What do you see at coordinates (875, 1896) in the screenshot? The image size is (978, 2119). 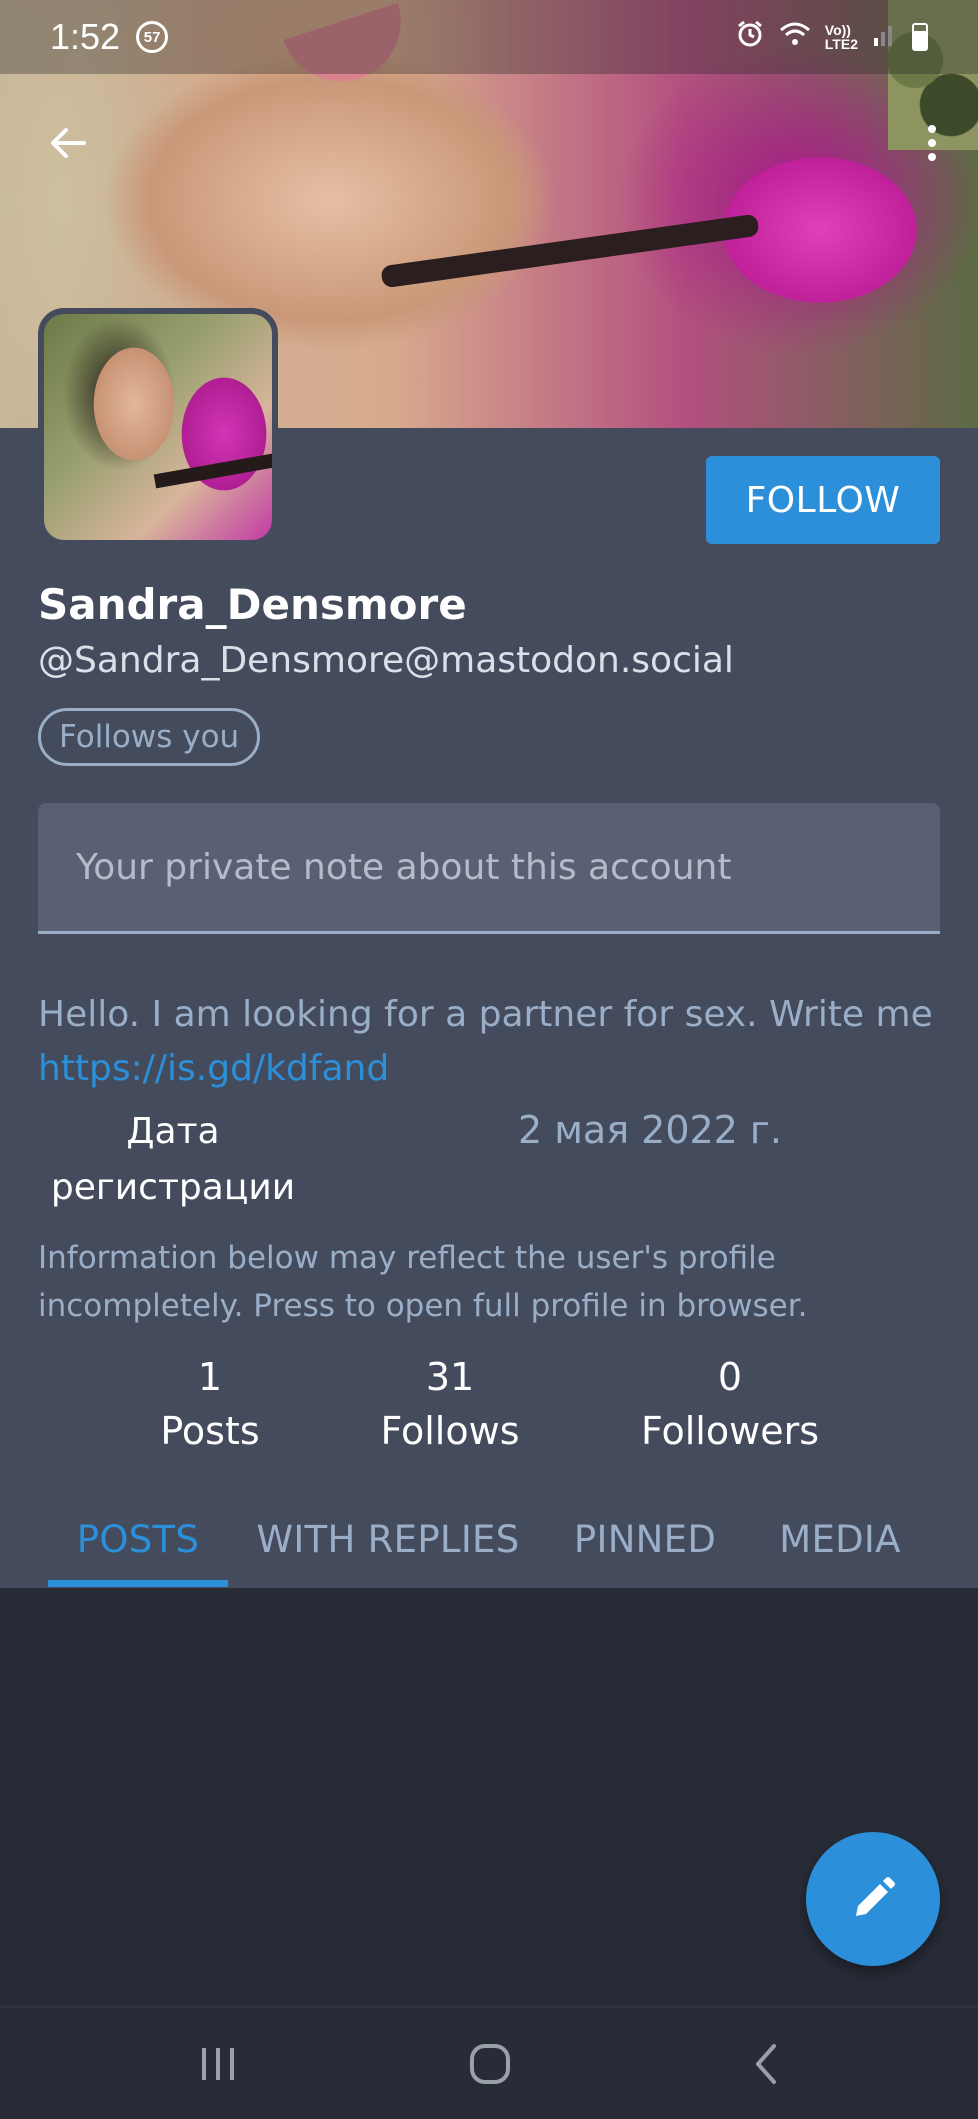 I see `pencil-icon` at bounding box center [875, 1896].